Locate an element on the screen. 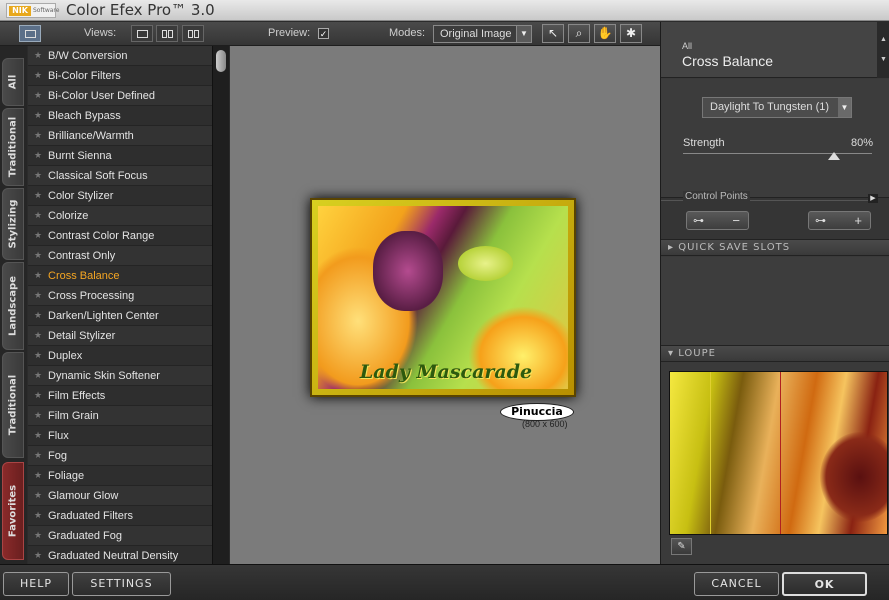  ok-button: OK is located at coordinates (824, 584).